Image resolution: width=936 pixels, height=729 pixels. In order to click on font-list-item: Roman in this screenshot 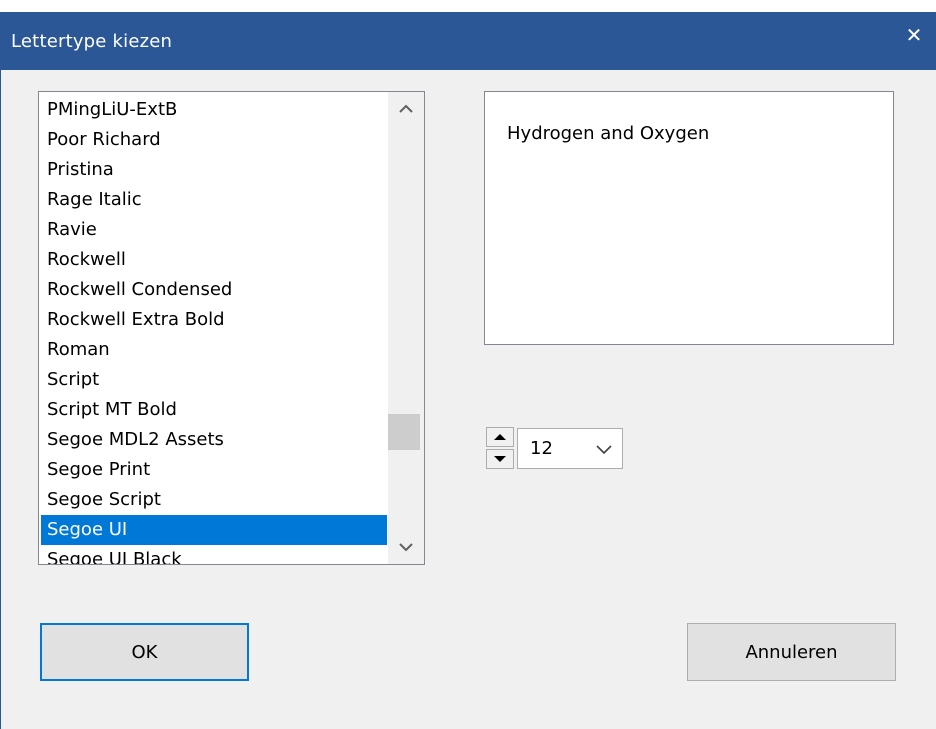, I will do `click(214, 350)`.